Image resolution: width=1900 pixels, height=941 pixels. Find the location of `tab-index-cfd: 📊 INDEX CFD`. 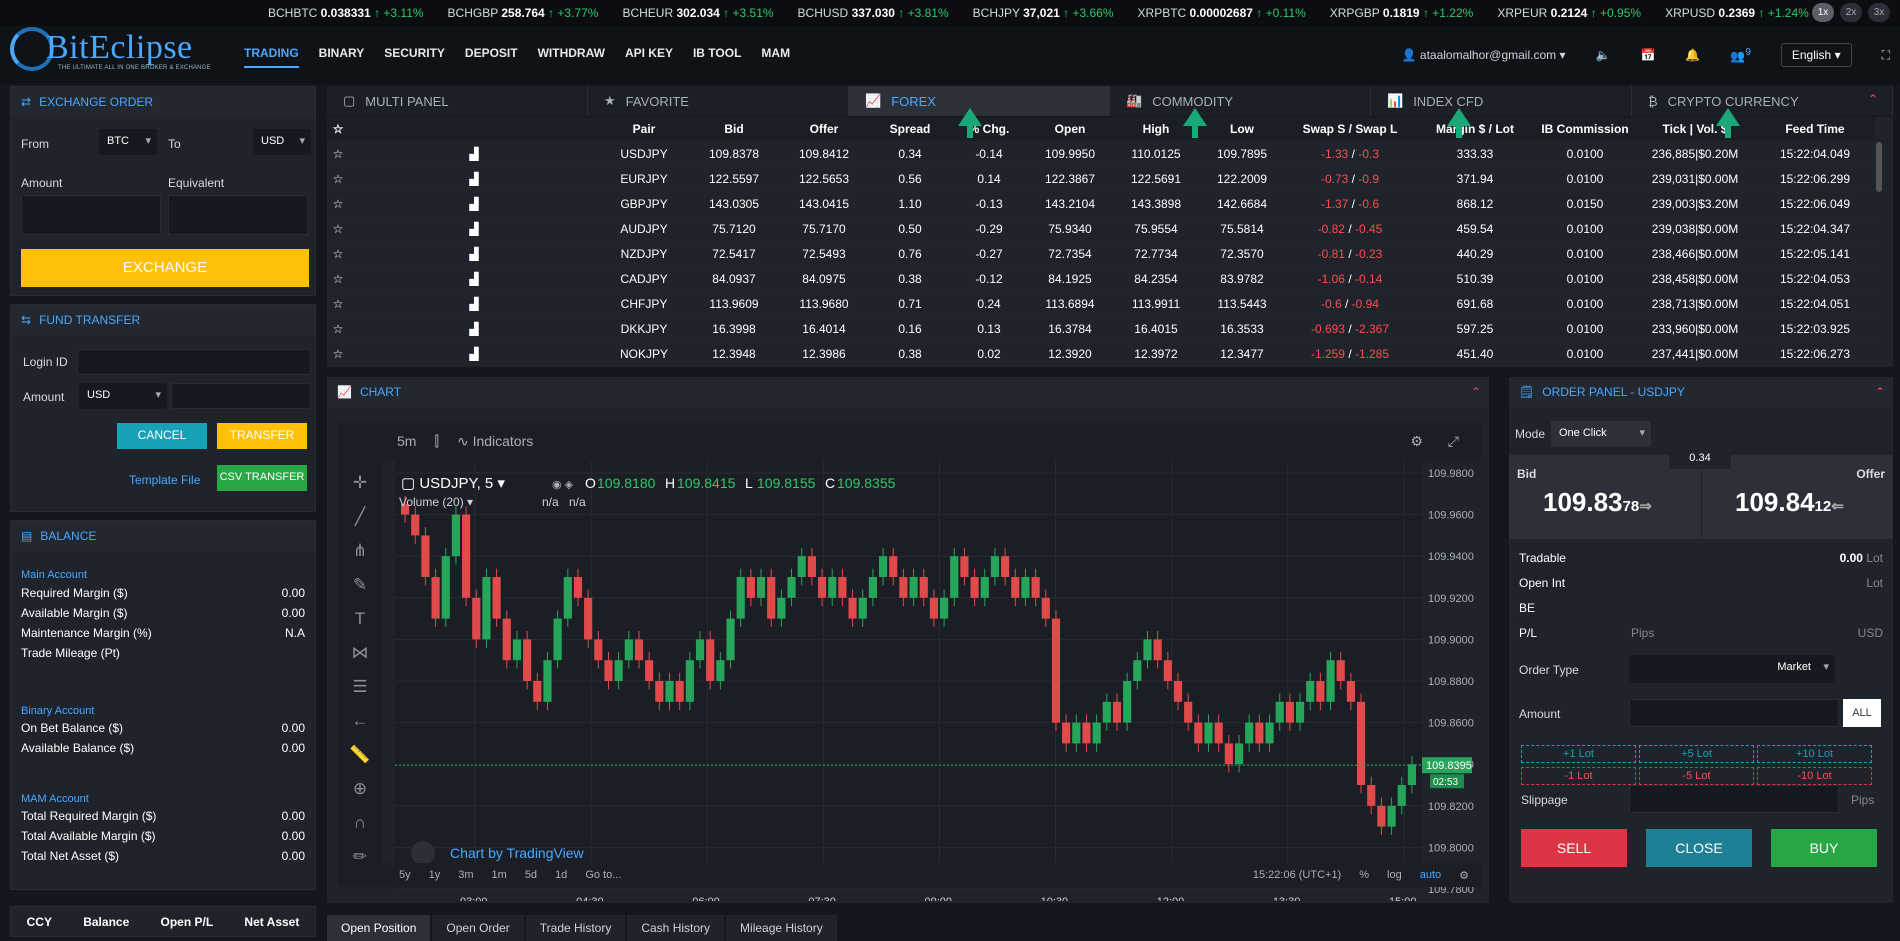

tab-index-cfd: 📊 INDEX CFD is located at coordinates (1501, 101).